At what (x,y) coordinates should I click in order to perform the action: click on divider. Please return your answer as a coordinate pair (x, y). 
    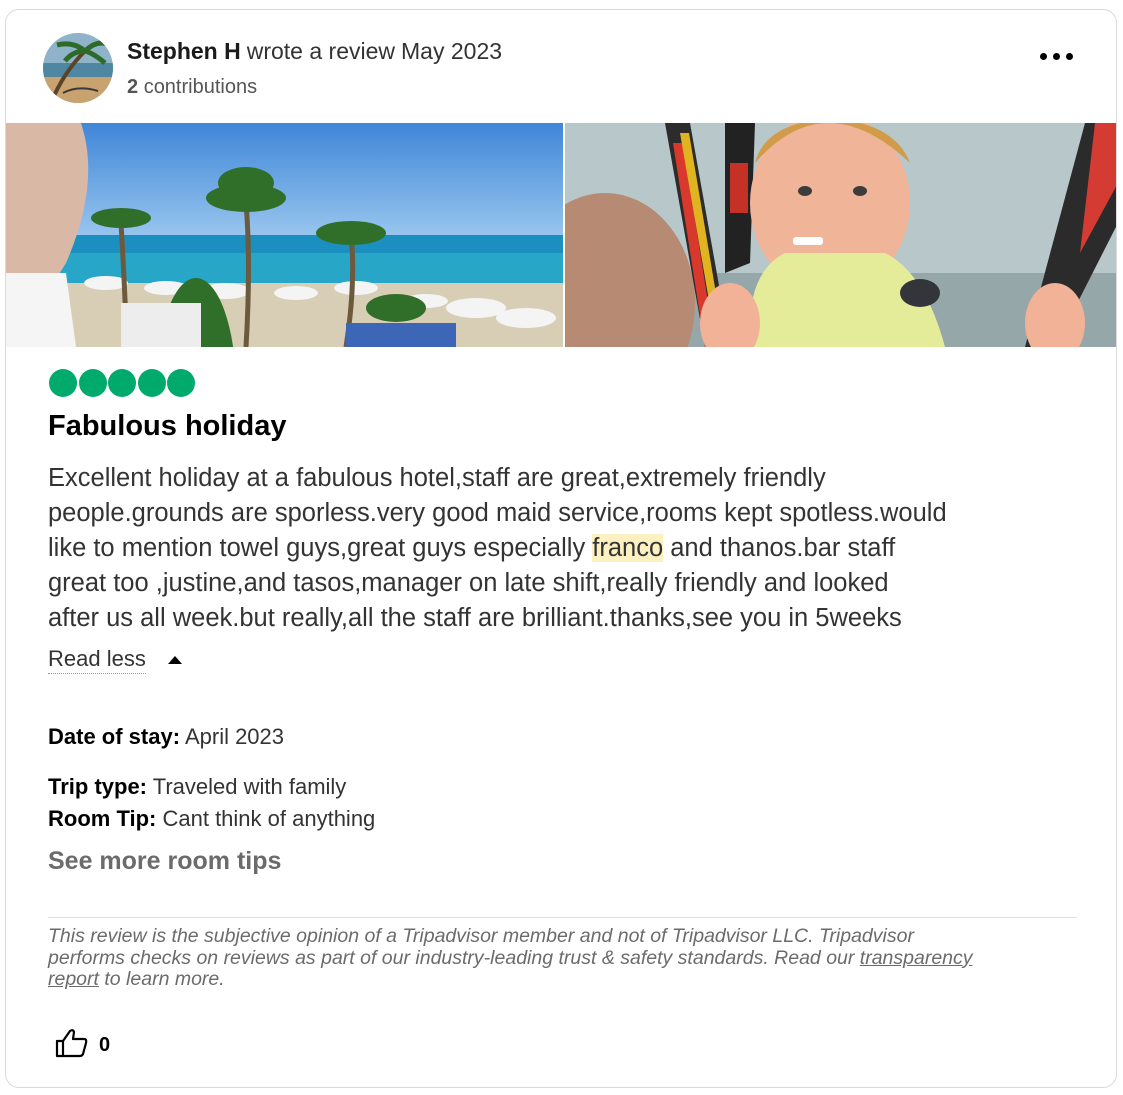
    Looking at the image, I should click on (562, 917).